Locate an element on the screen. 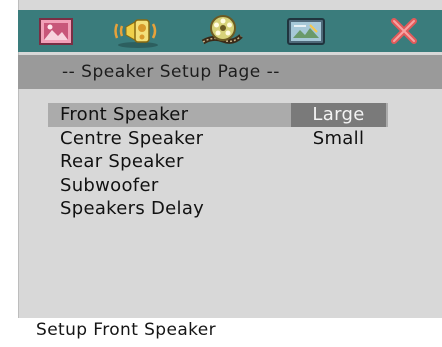 The width and height of the screenshot is (442, 347). option-values-list: Large Small is located at coordinates (338, 126).